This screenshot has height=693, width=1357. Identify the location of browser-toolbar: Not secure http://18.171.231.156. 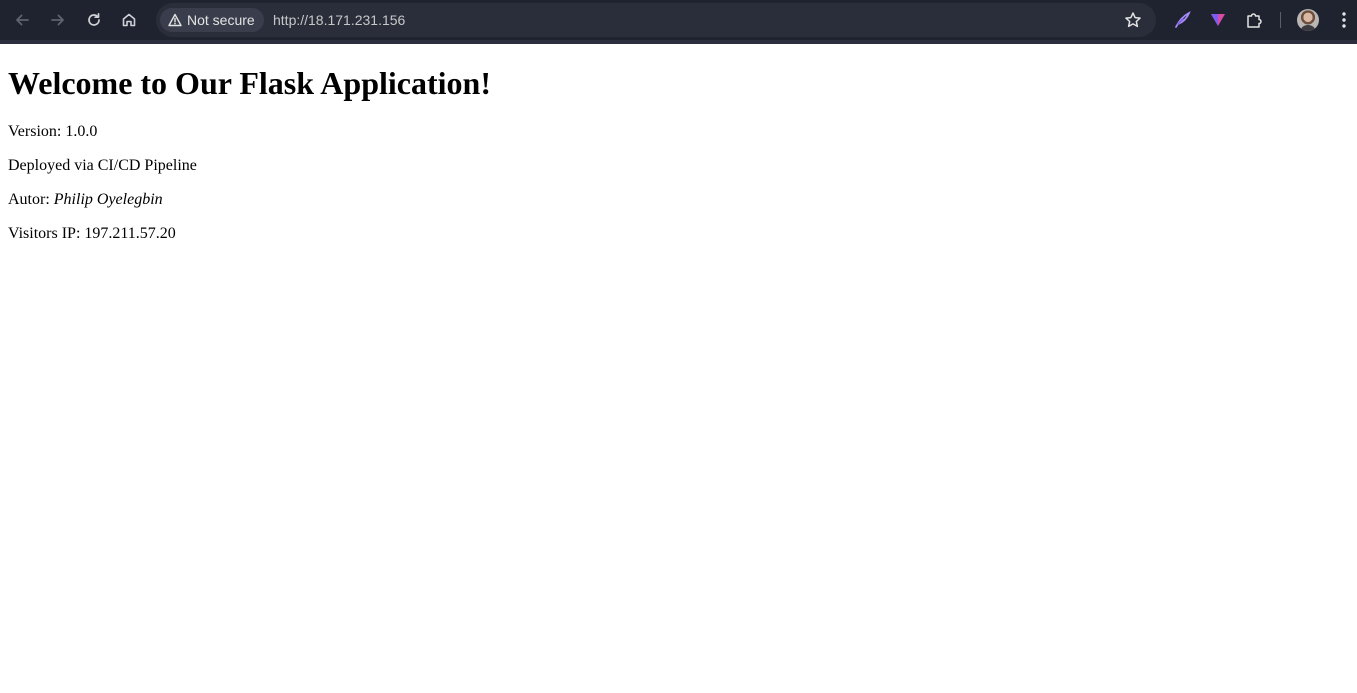
(678, 22).